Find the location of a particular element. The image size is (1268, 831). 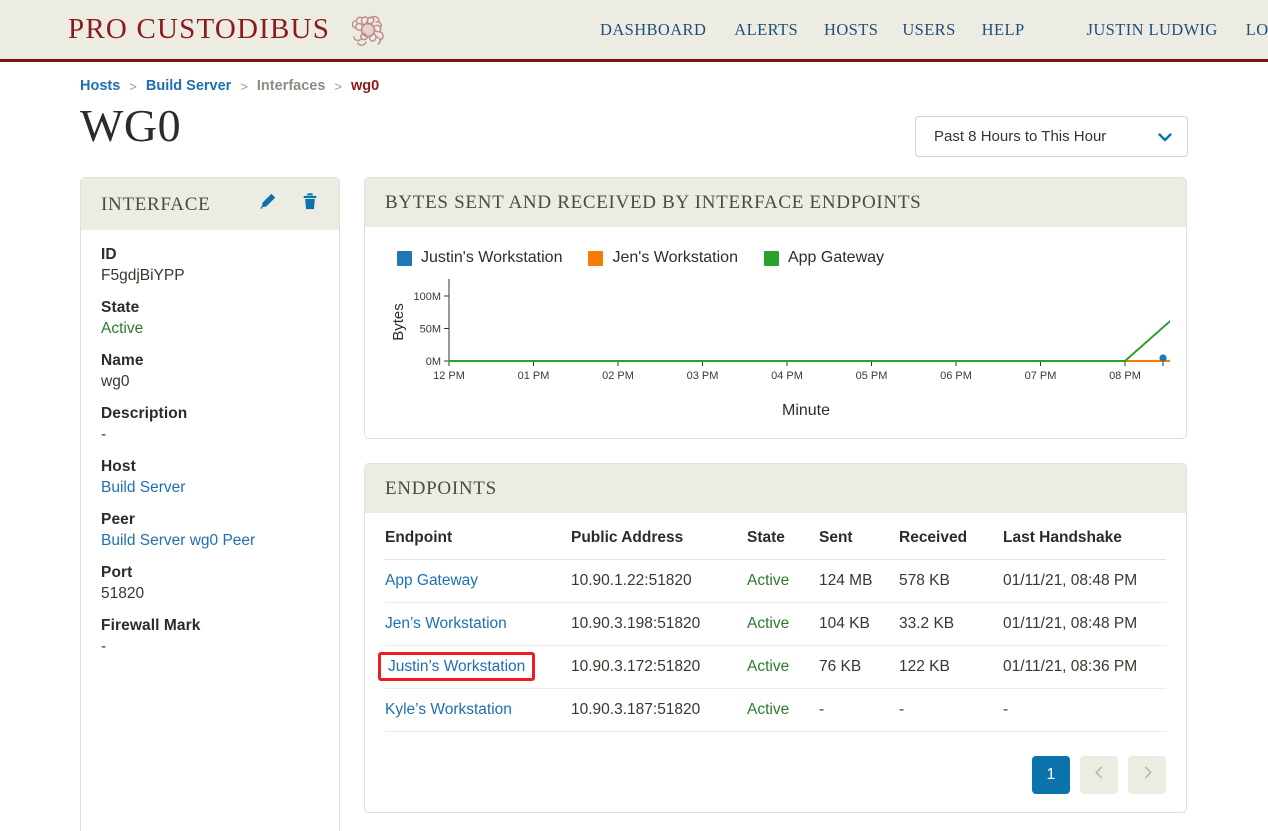

endpoint-link: Jen’s Workstation is located at coordinates (446, 623).